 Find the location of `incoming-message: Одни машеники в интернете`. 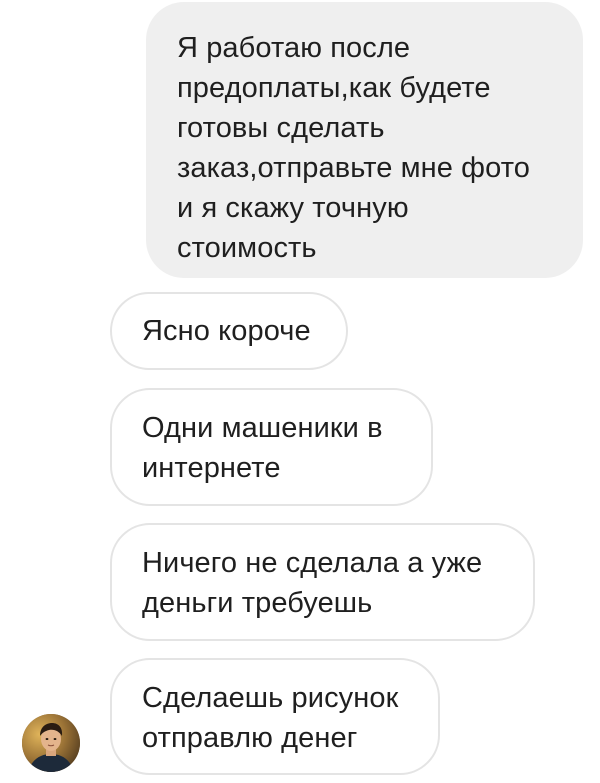

incoming-message: Одни машеники в интернете is located at coordinates (271, 447).